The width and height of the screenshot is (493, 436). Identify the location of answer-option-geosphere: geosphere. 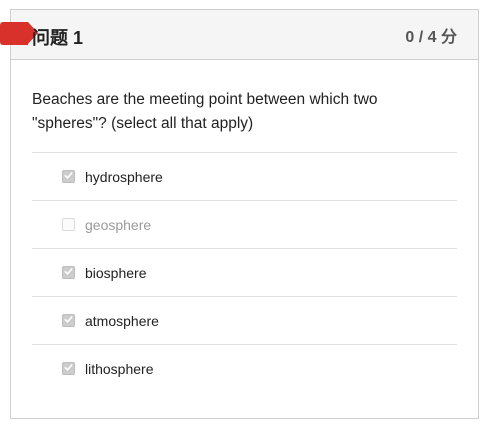
(244, 225).